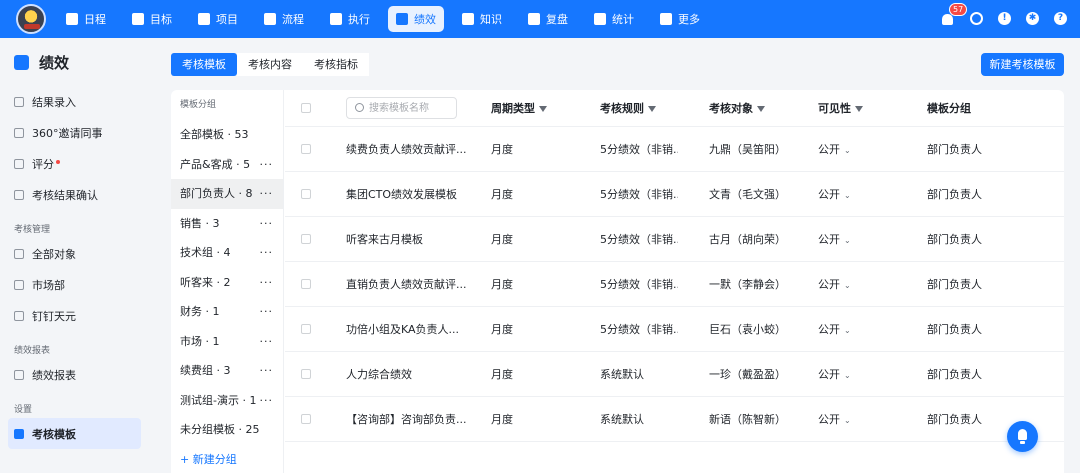 This screenshot has width=1080, height=473. Describe the element at coordinates (674, 374) in the screenshot. I see `table-row: 人力综合绩效 月度 系统默认 一珍（戴盈盈） 公开 ⌄ 部门负责人` at that location.